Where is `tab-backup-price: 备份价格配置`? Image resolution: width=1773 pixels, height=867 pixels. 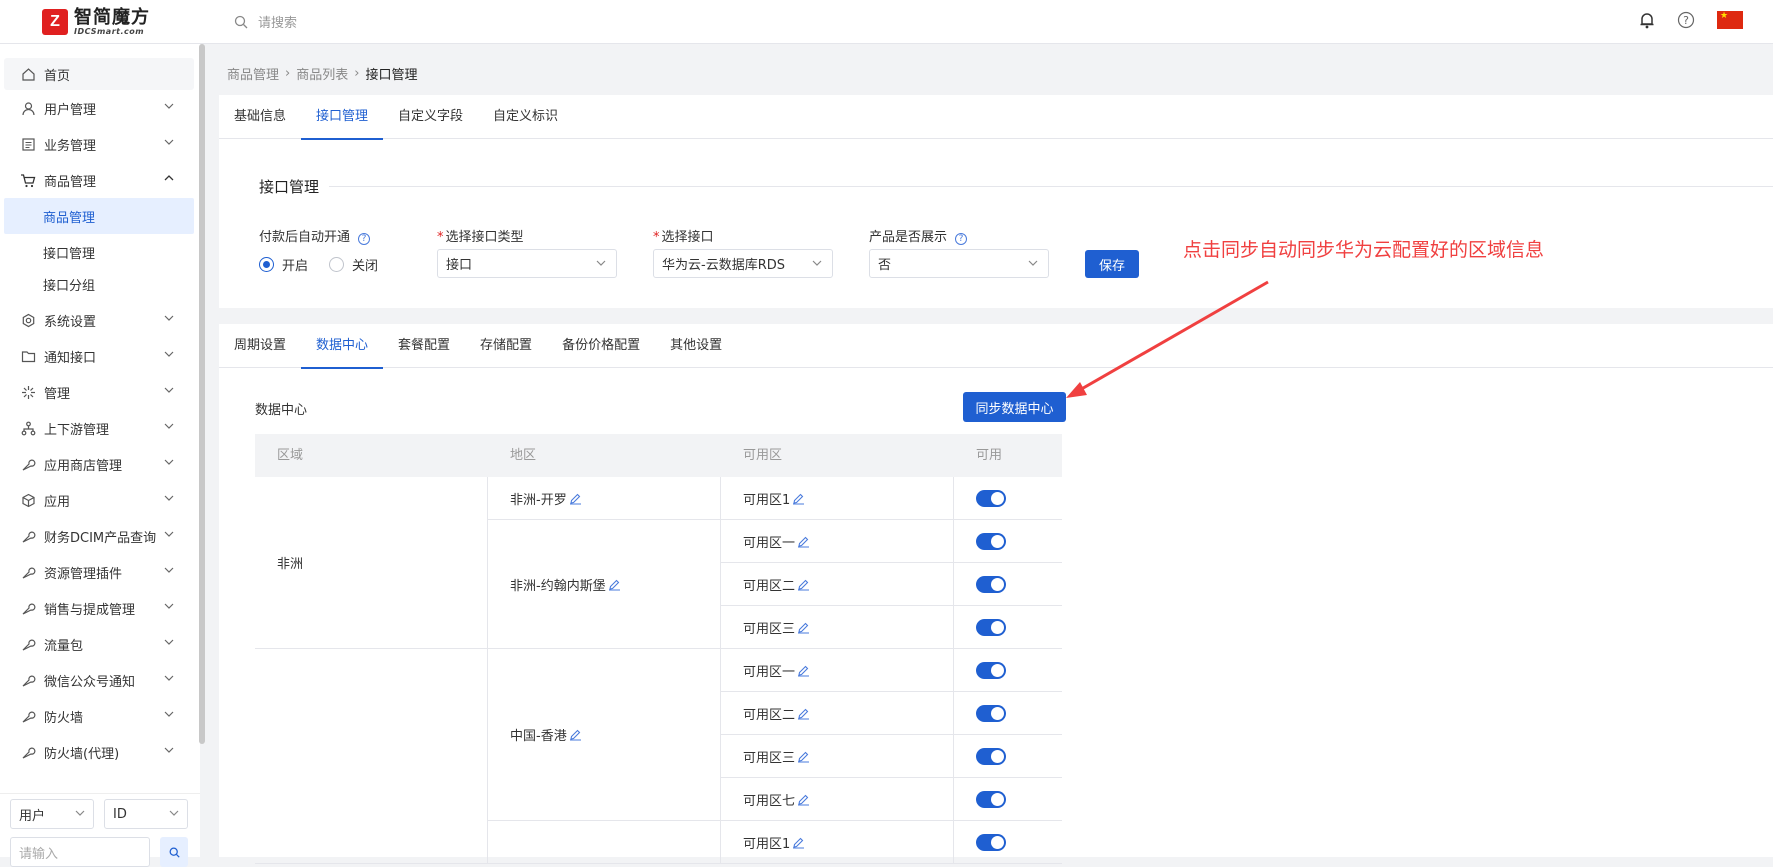 tab-backup-price: 备份价格配置 is located at coordinates (601, 346).